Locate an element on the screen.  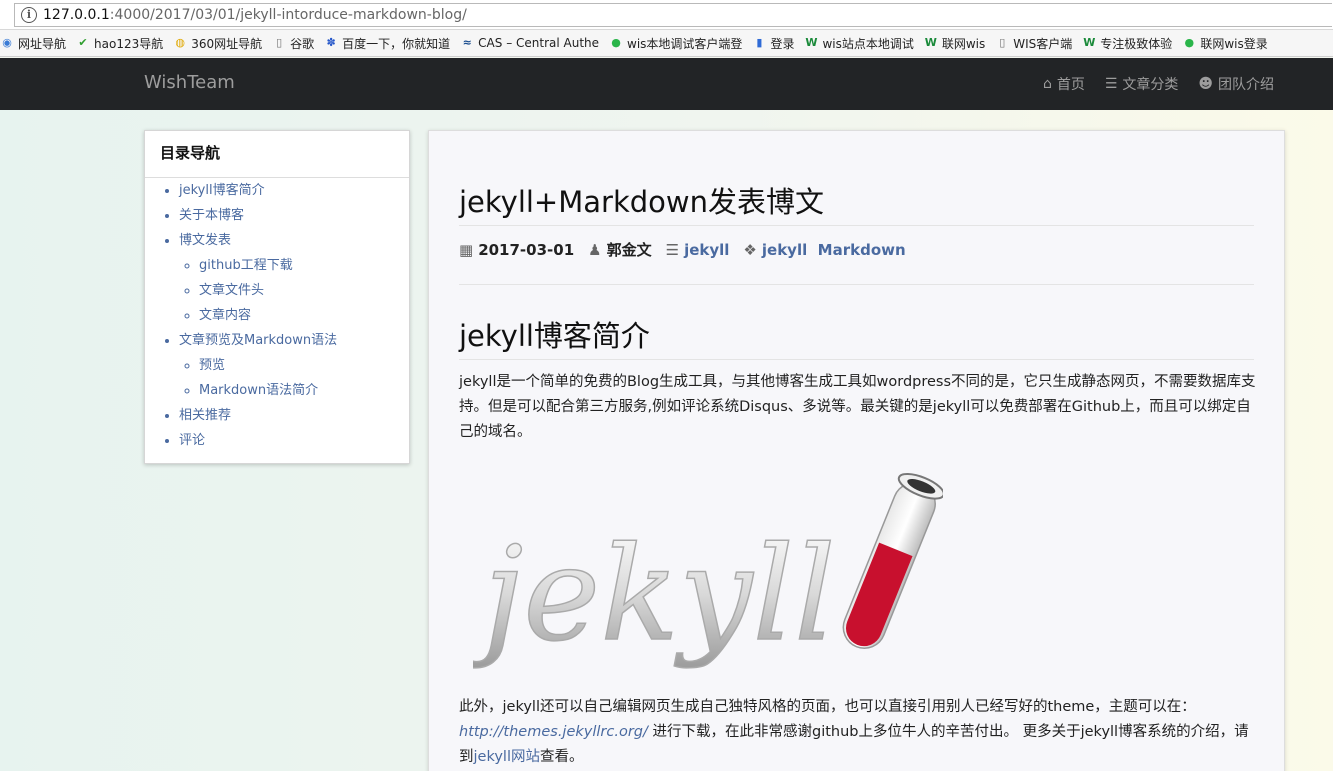
toc-item: 评论 is located at coordinates (294, 440).